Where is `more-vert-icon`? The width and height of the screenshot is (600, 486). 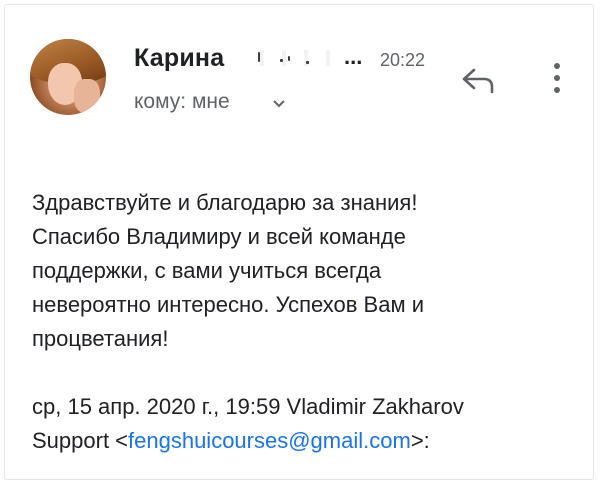
more-vert-icon is located at coordinates (557, 78).